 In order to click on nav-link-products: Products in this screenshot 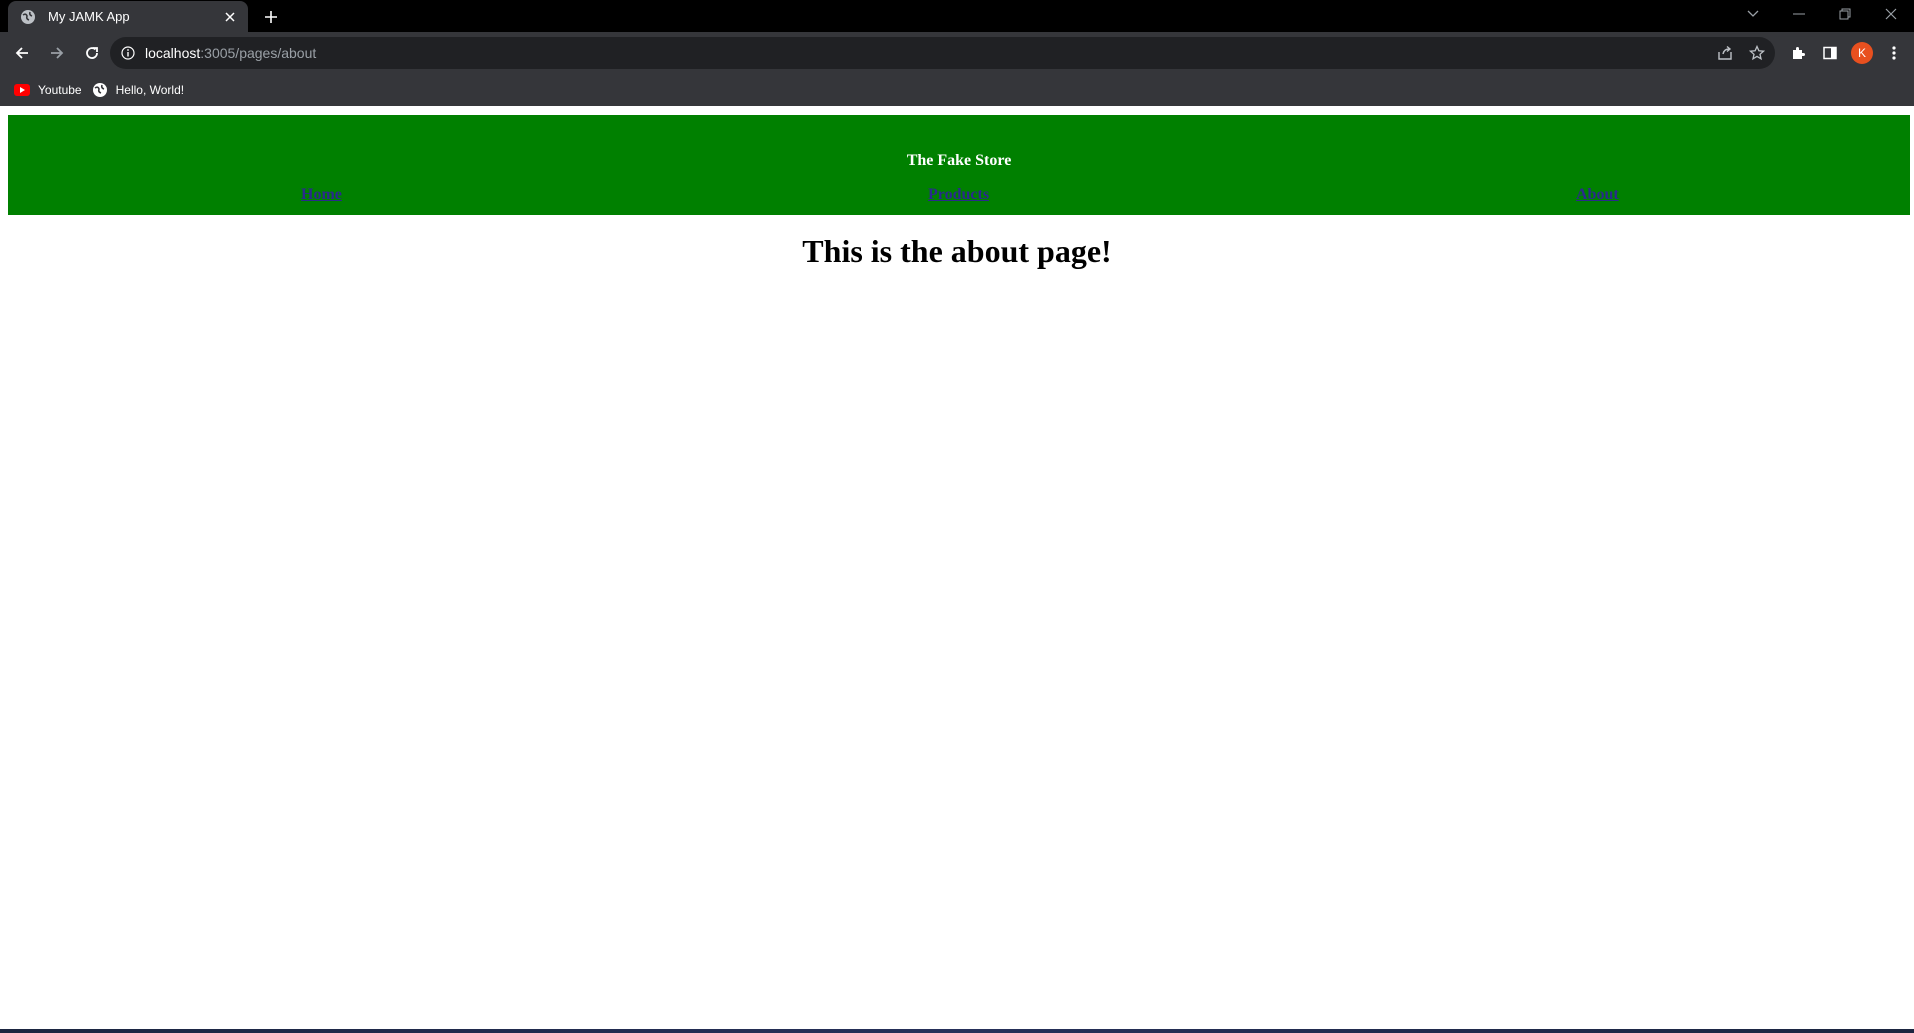, I will do `click(958, 195)`.